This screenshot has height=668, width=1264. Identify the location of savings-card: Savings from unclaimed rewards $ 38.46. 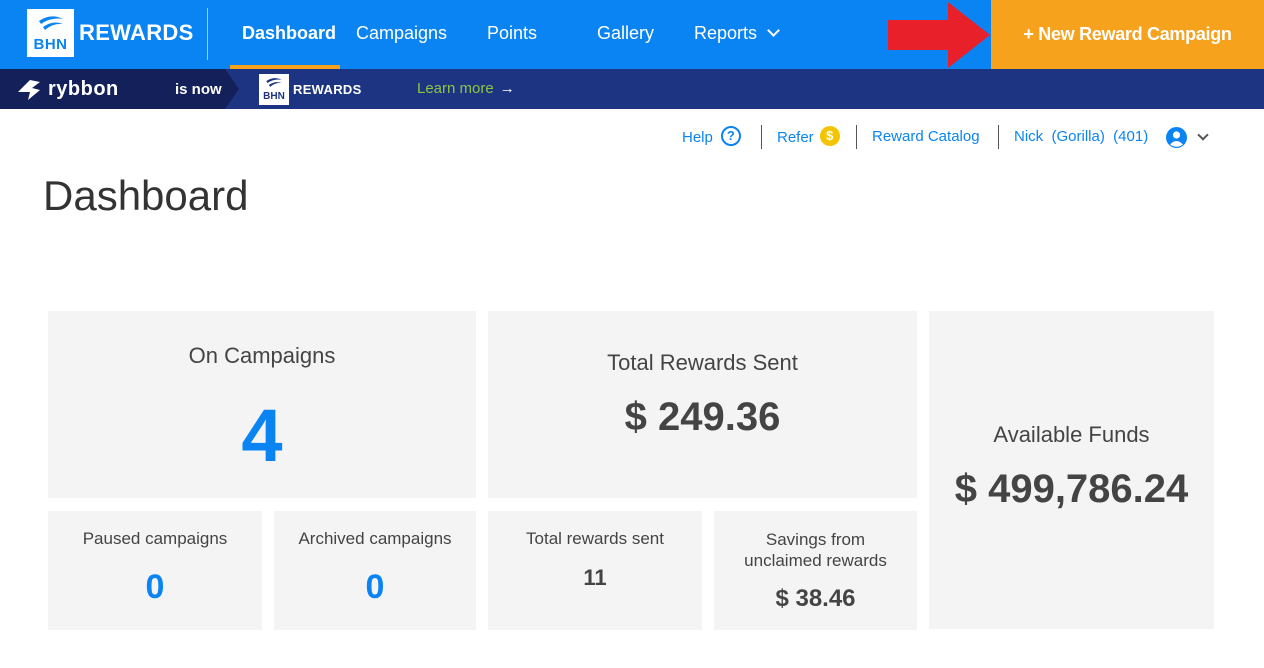
(815, 570).